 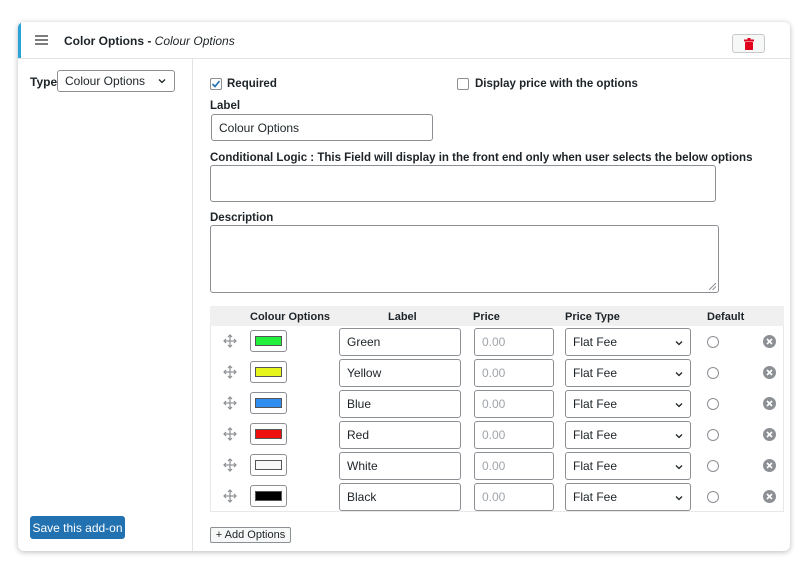 I want to click on option-label-input: Black, so click(x=400, y=497).